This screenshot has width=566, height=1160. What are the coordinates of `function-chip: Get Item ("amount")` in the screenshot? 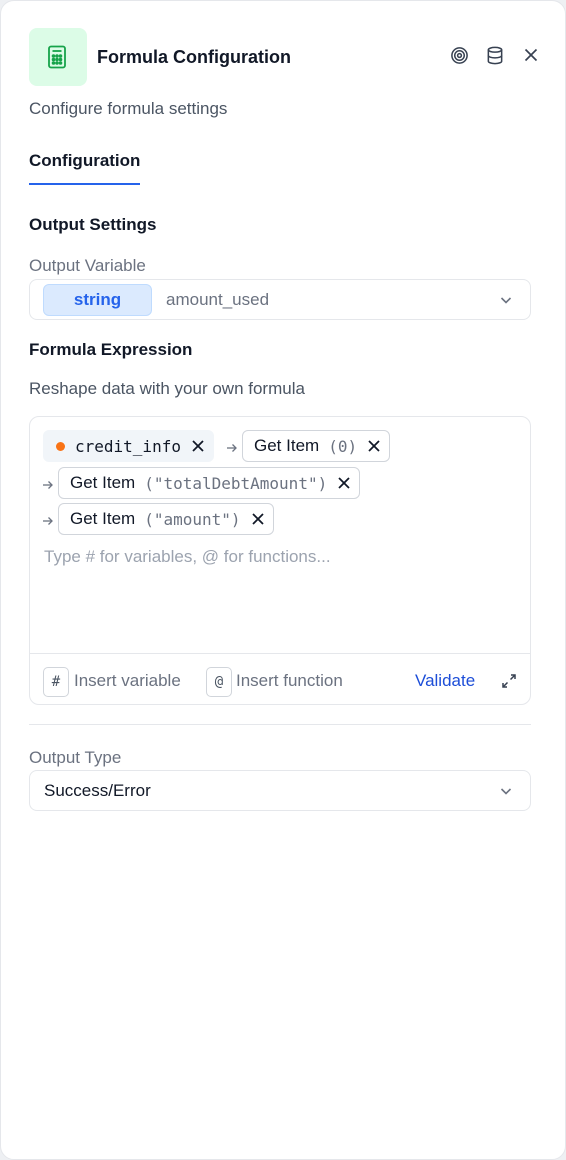 It's located at (166, 519).